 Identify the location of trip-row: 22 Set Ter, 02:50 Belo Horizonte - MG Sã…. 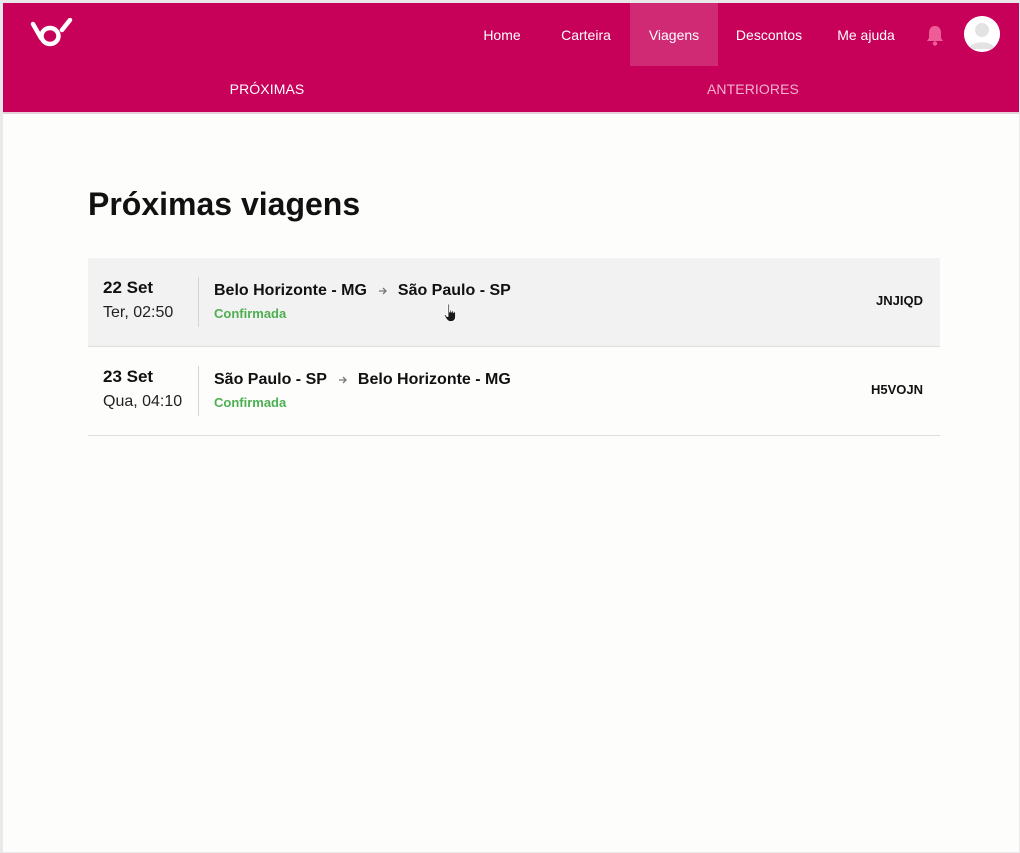
(514, 302).